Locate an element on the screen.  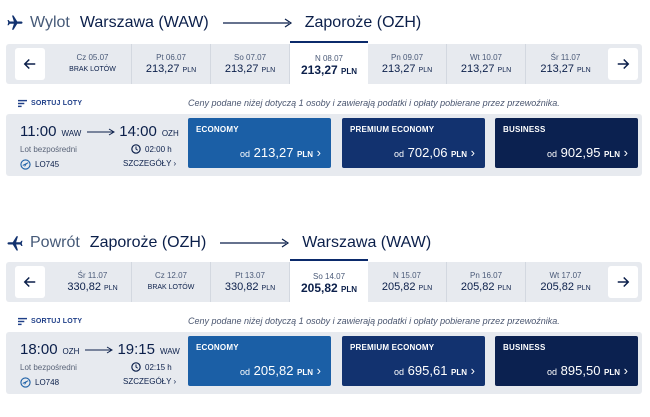
origin-city: Zaporoże (OZH) is located at coordinates (148, 242).